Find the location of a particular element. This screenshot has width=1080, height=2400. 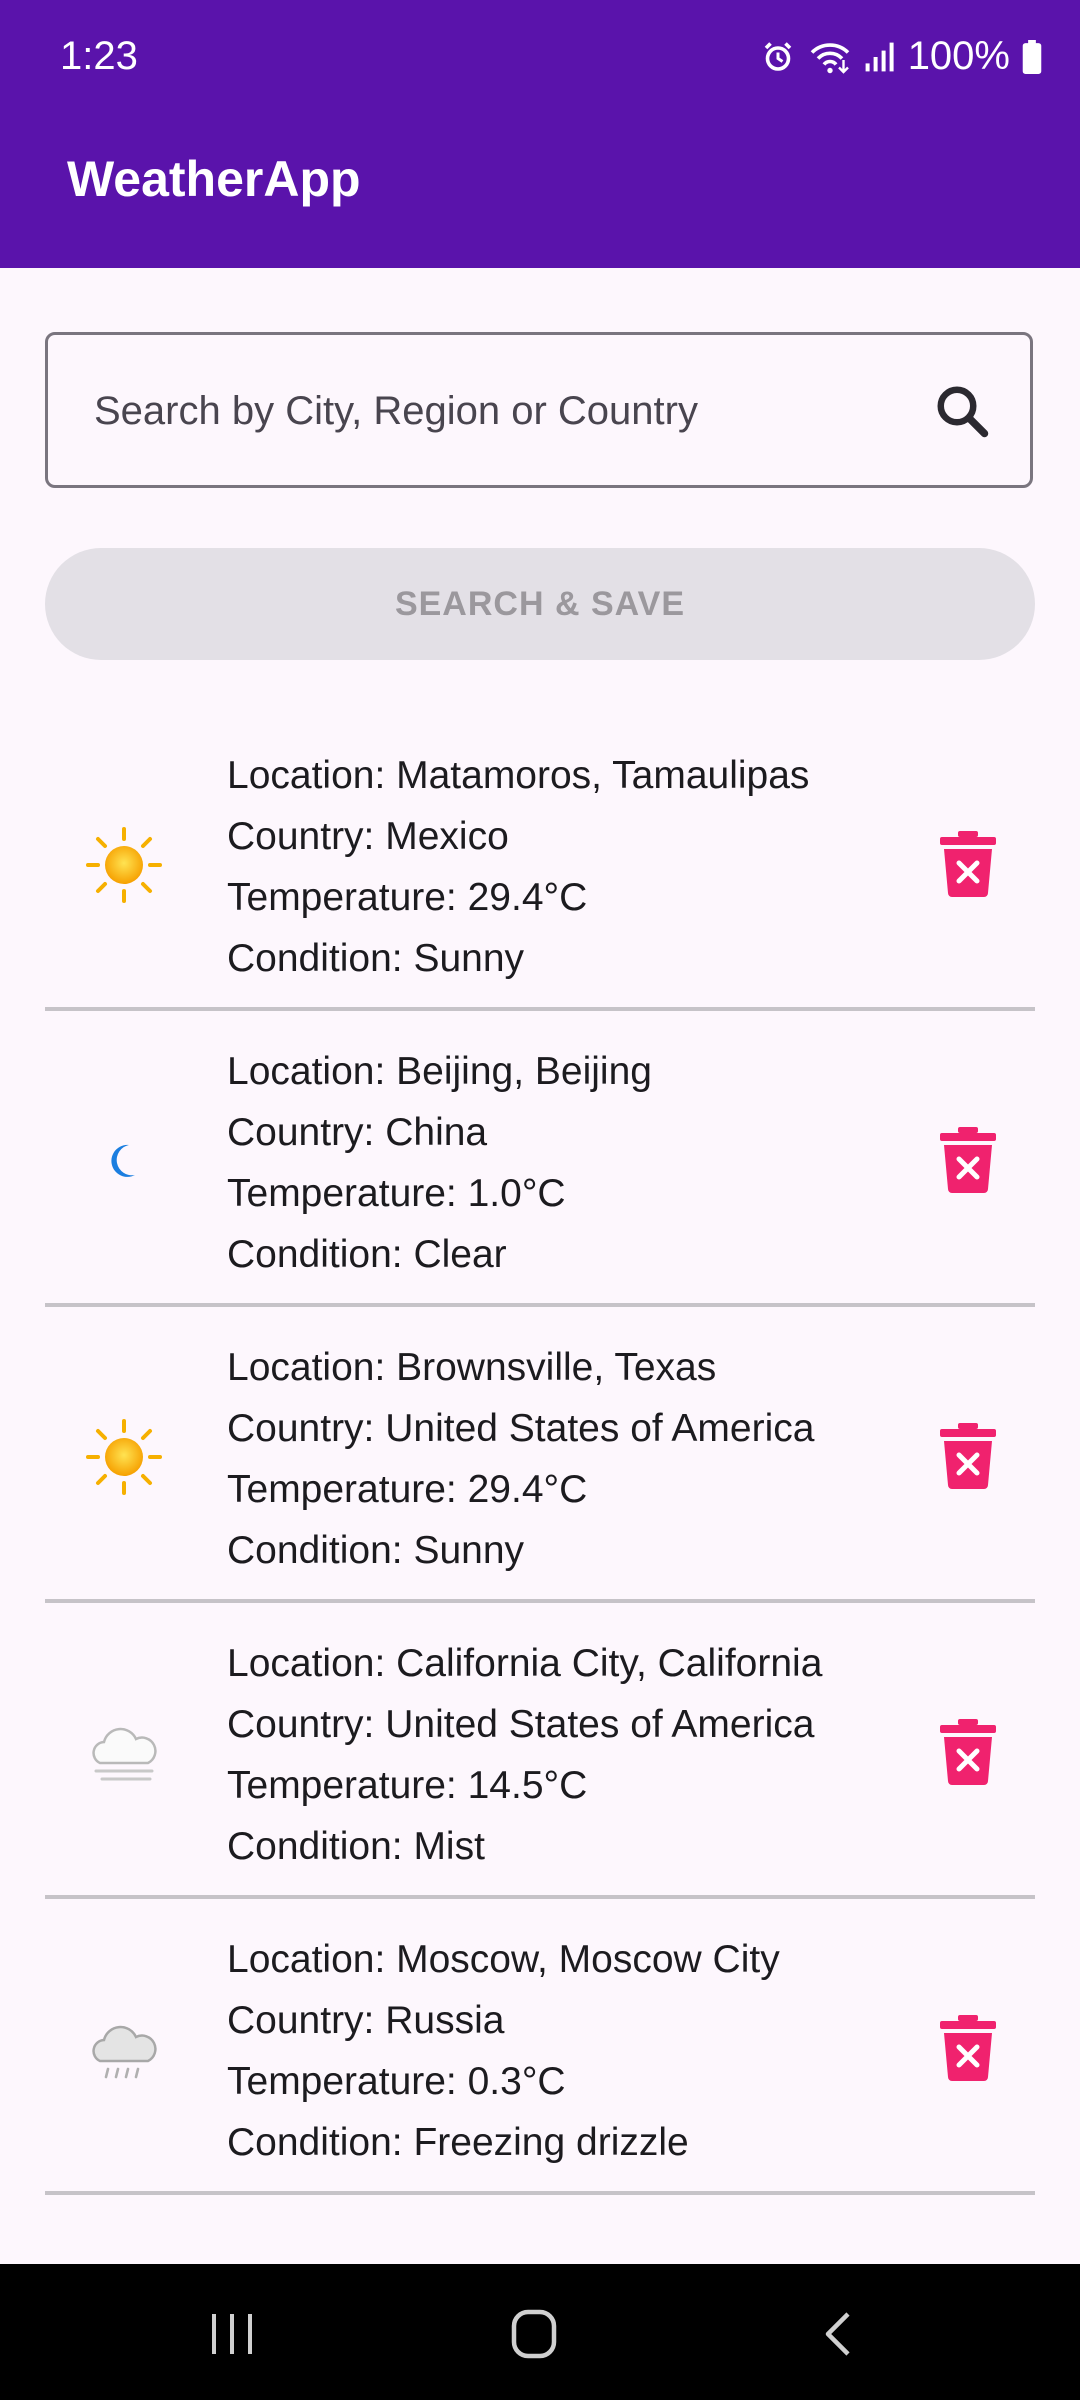

divider is located at coordinates (540, 2193).